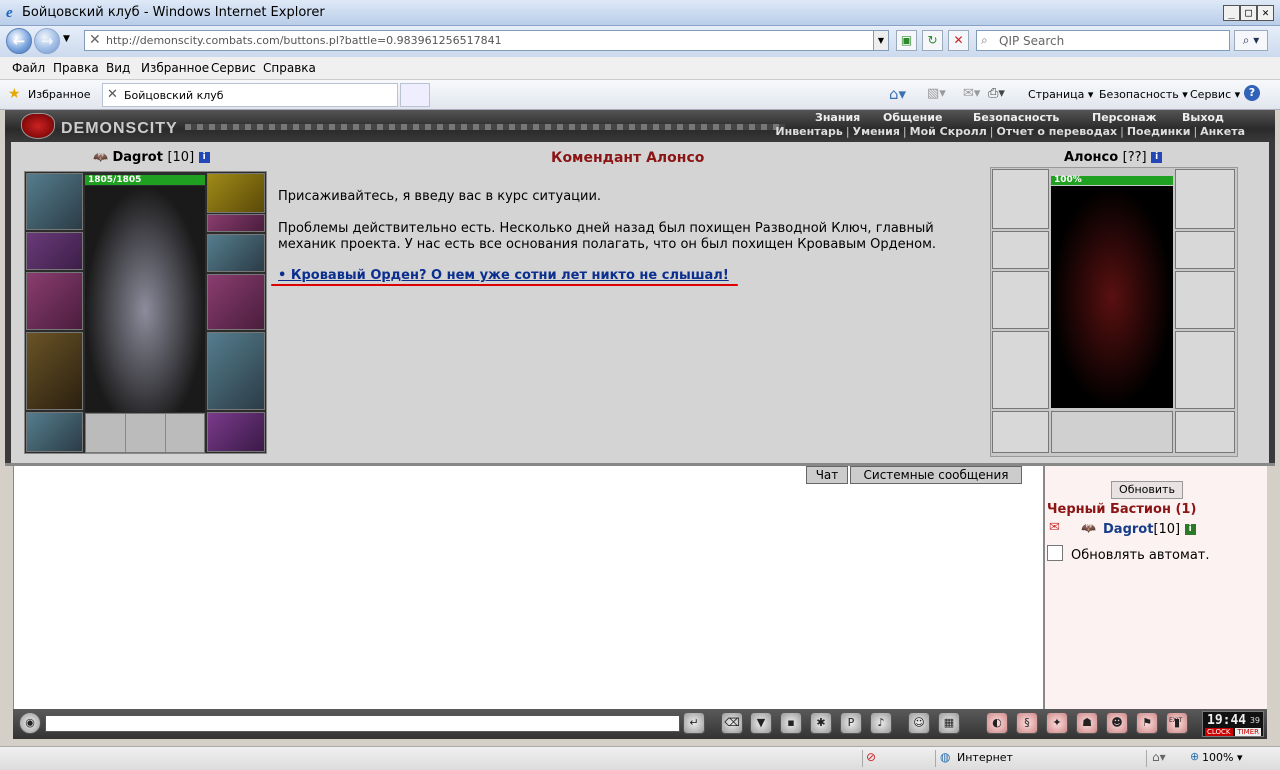 The image size is (1280, 770). Describe the element at coordinates (1143, 94) in the screenshot. I see `security-menu: Безопасность ▾` at that location.